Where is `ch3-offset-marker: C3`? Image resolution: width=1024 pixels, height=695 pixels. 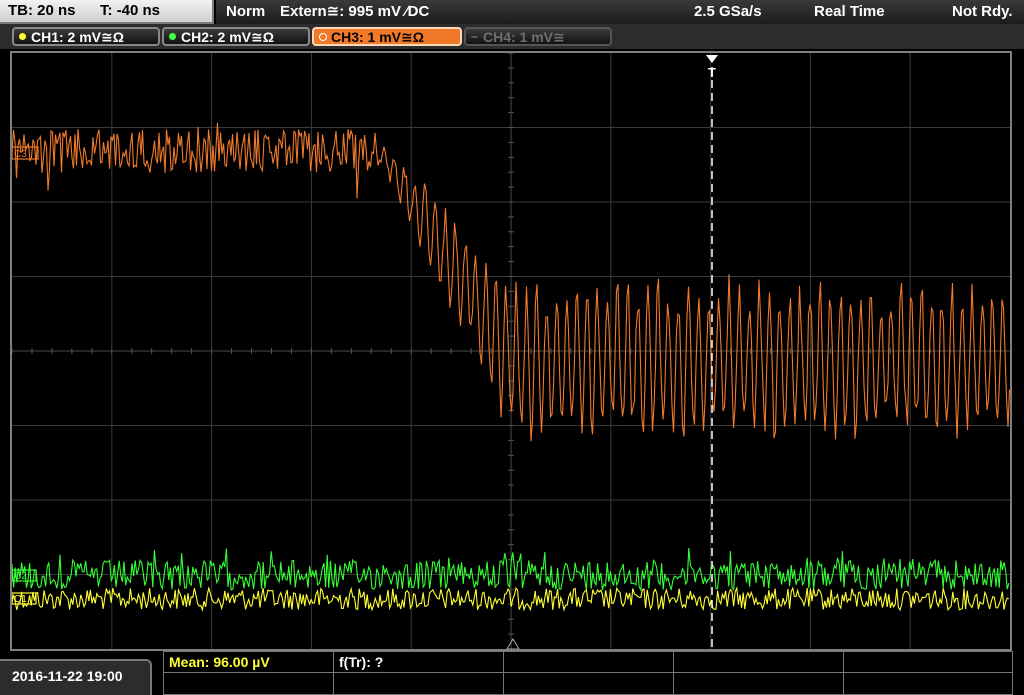 ch3-offset-marker: C3 is located at coordinates (25, 153).